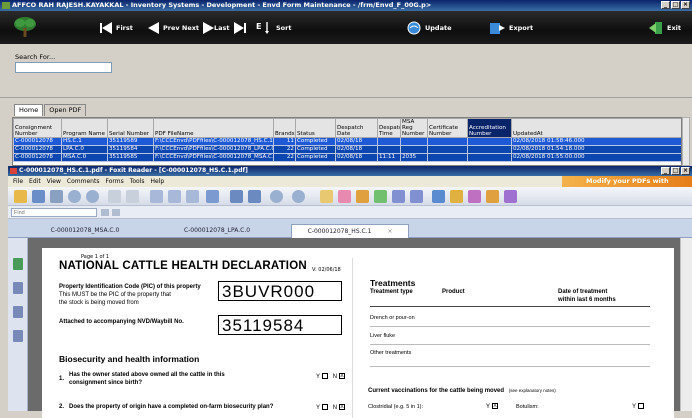 This screenshot has width=692, height=418. What do you see at coordinates (18, 336) in the screenshot?
I see `attachments-icon` at bounding box center [18, 336].